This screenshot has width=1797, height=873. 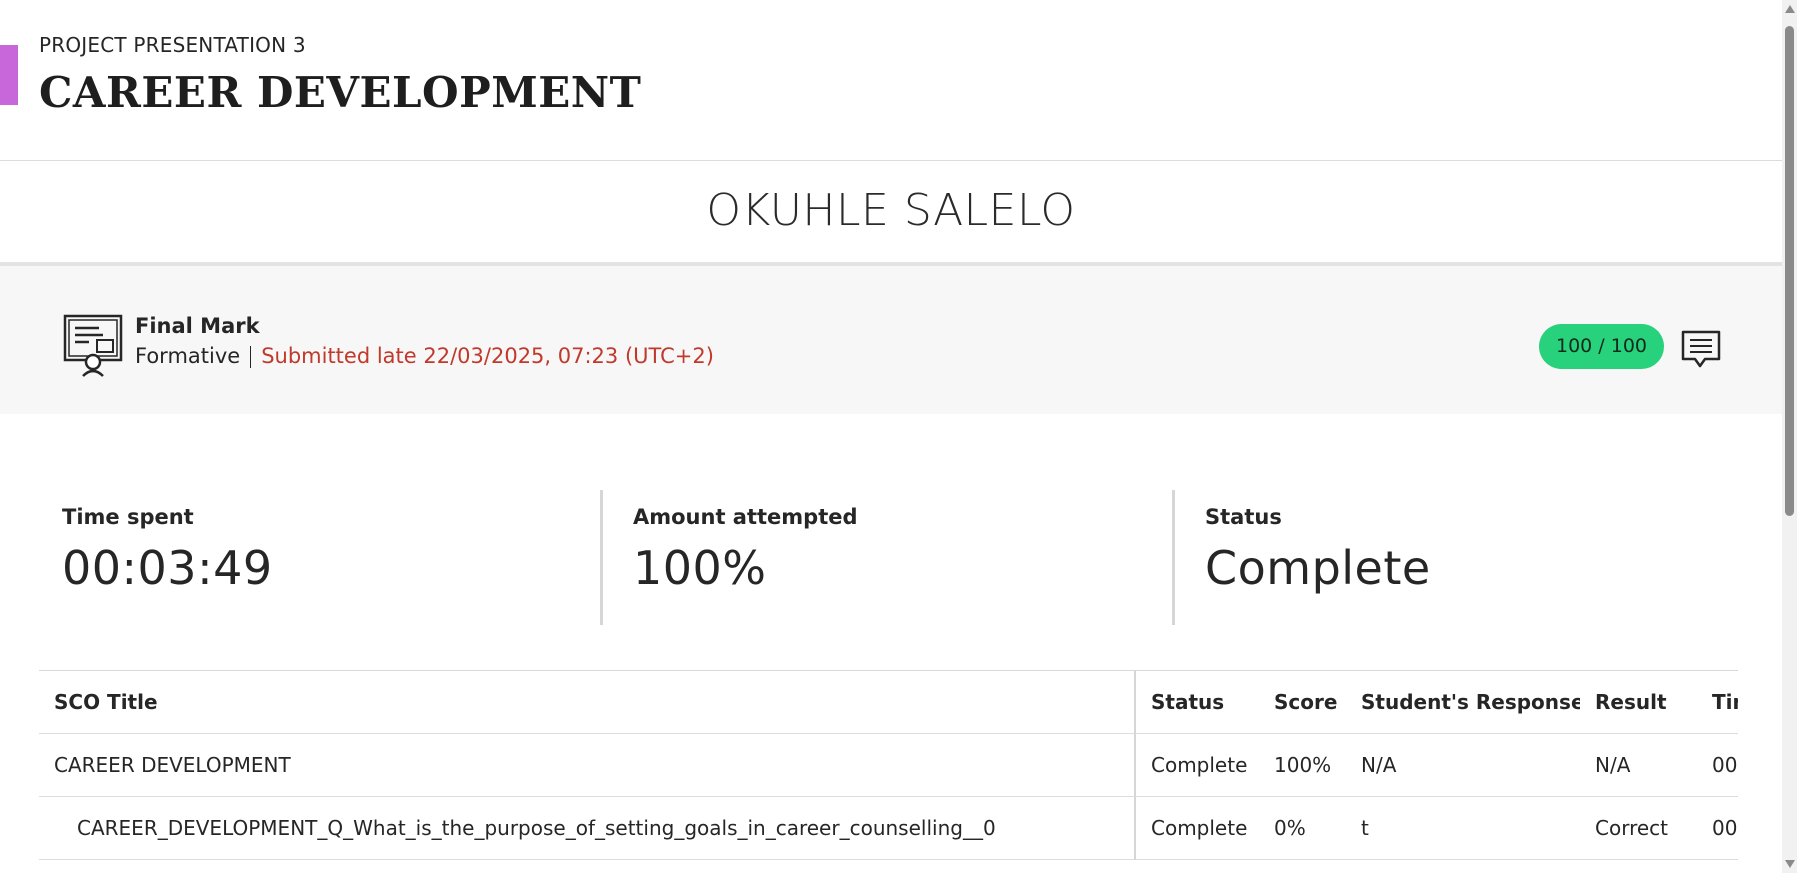 I want to click on column-header-student-response: Student's Response, so click(x=1463, y=702).